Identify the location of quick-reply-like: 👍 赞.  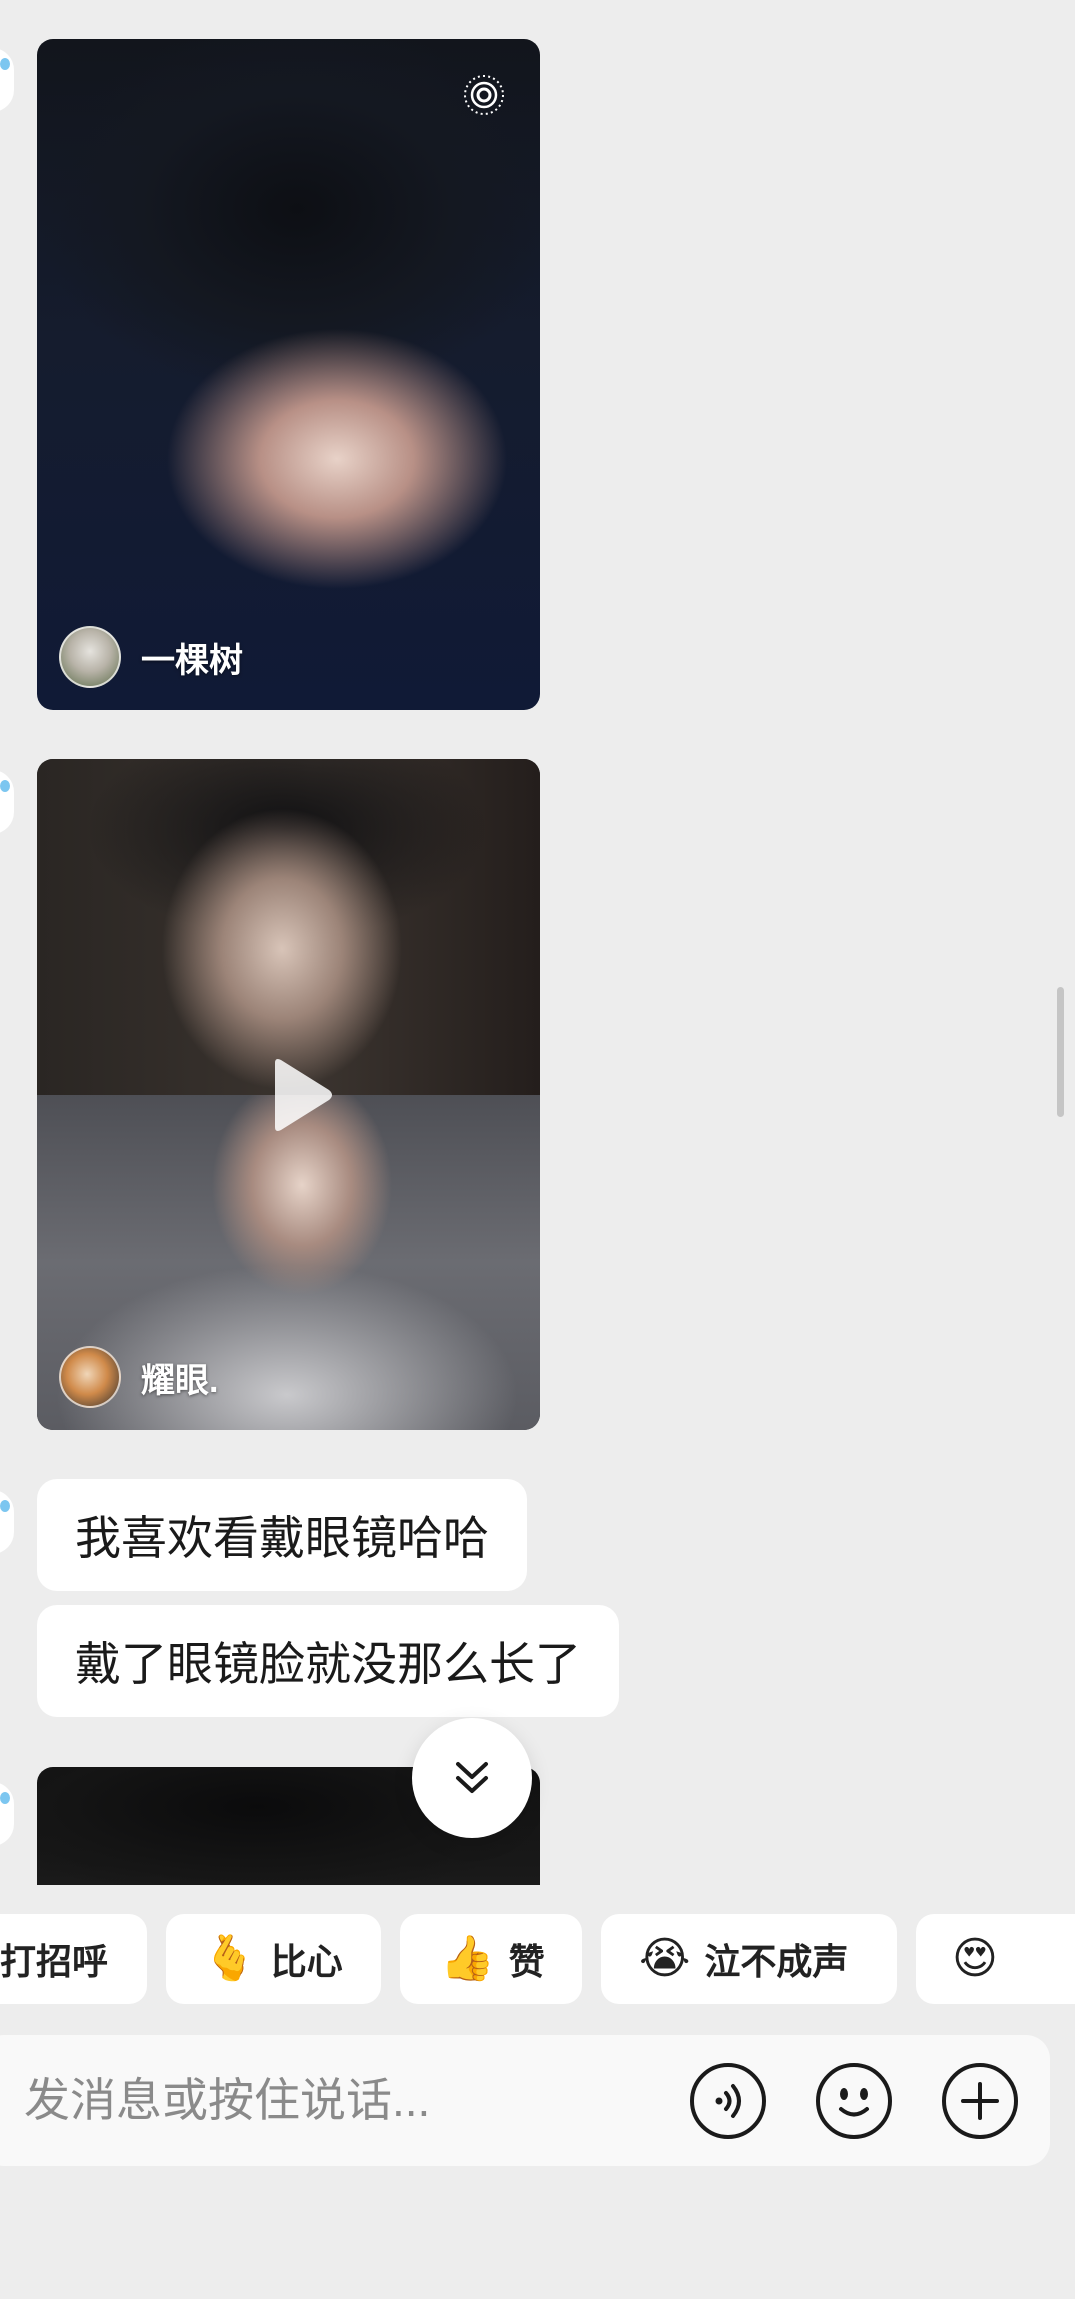
(491, 1959).